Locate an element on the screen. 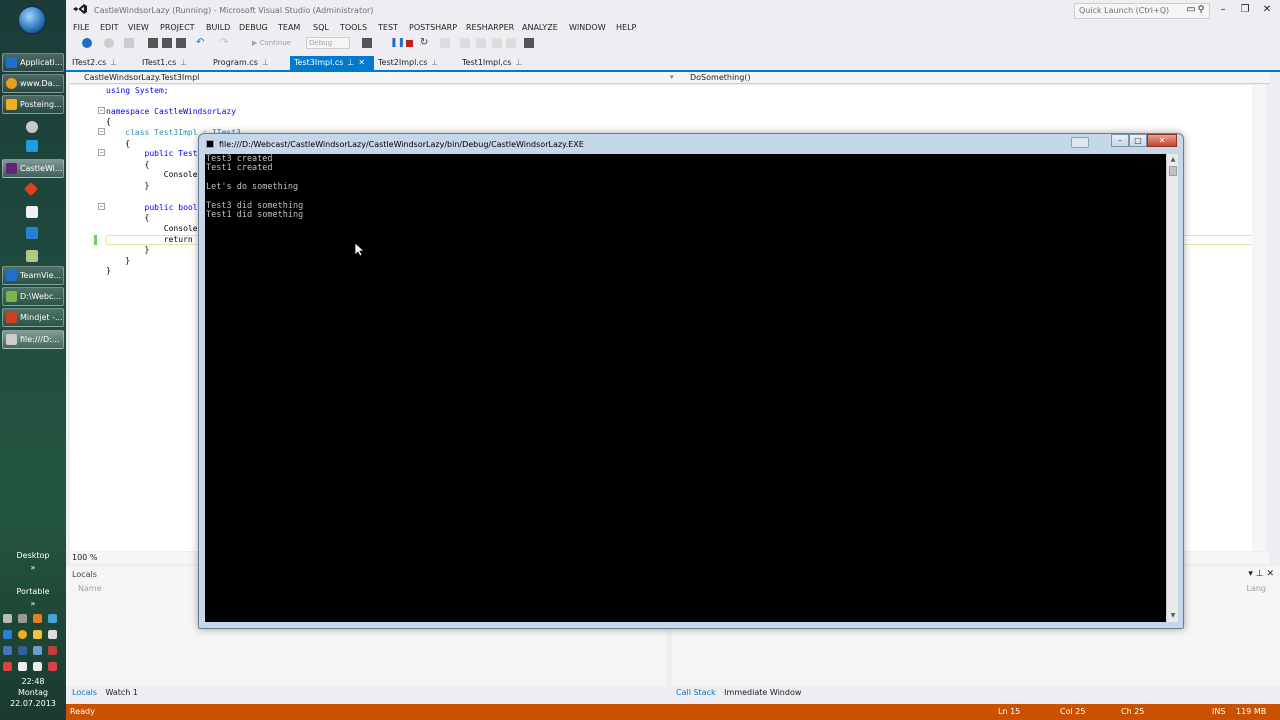 The image size is (1280, 720). menu-sql: SQL is located at coordinates (321, 28).